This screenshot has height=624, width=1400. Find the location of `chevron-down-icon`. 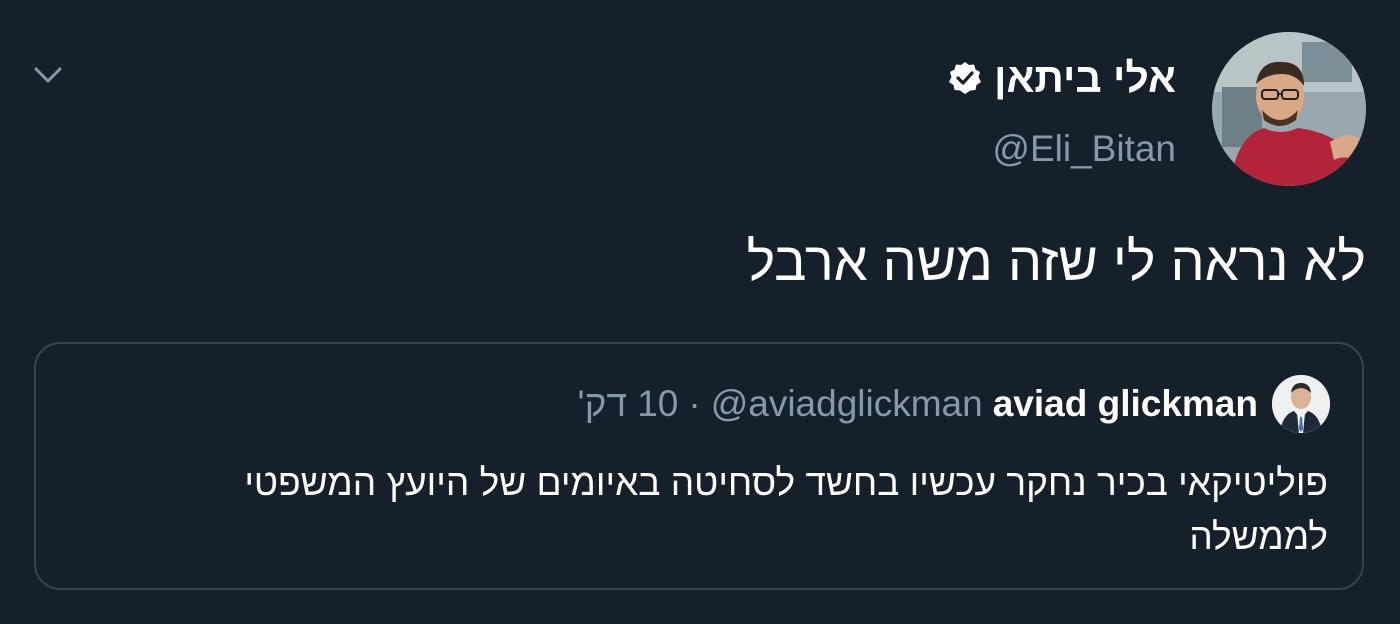

chevron-down-icon is located at coordinates (48, 75).